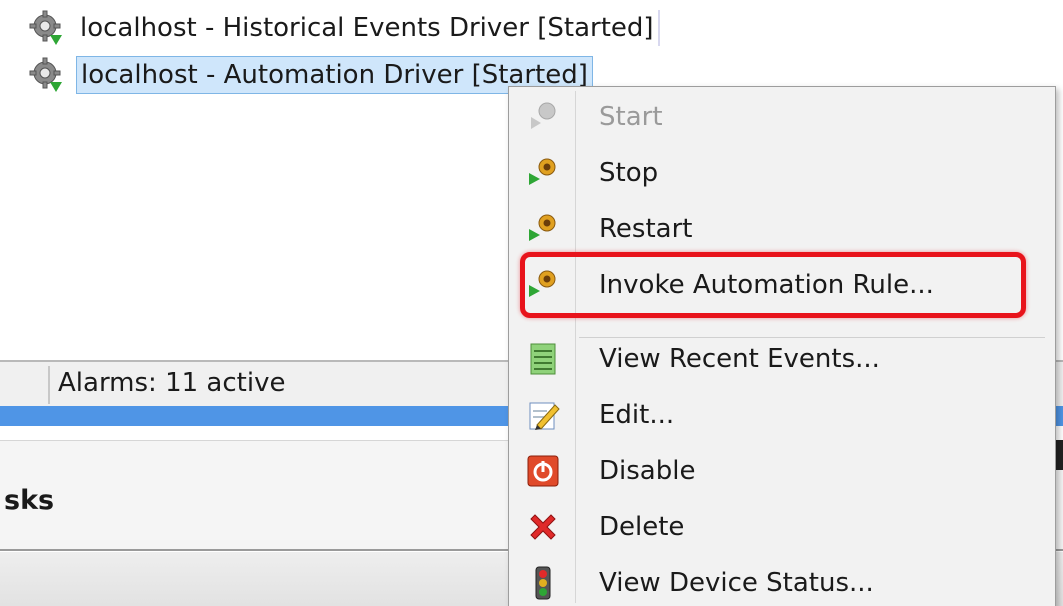 This screenshot has width=1063, height=606. Describe the element at coordinates (629, 173) in the screenshot. I see `menu-item-label: Stop` at that location.